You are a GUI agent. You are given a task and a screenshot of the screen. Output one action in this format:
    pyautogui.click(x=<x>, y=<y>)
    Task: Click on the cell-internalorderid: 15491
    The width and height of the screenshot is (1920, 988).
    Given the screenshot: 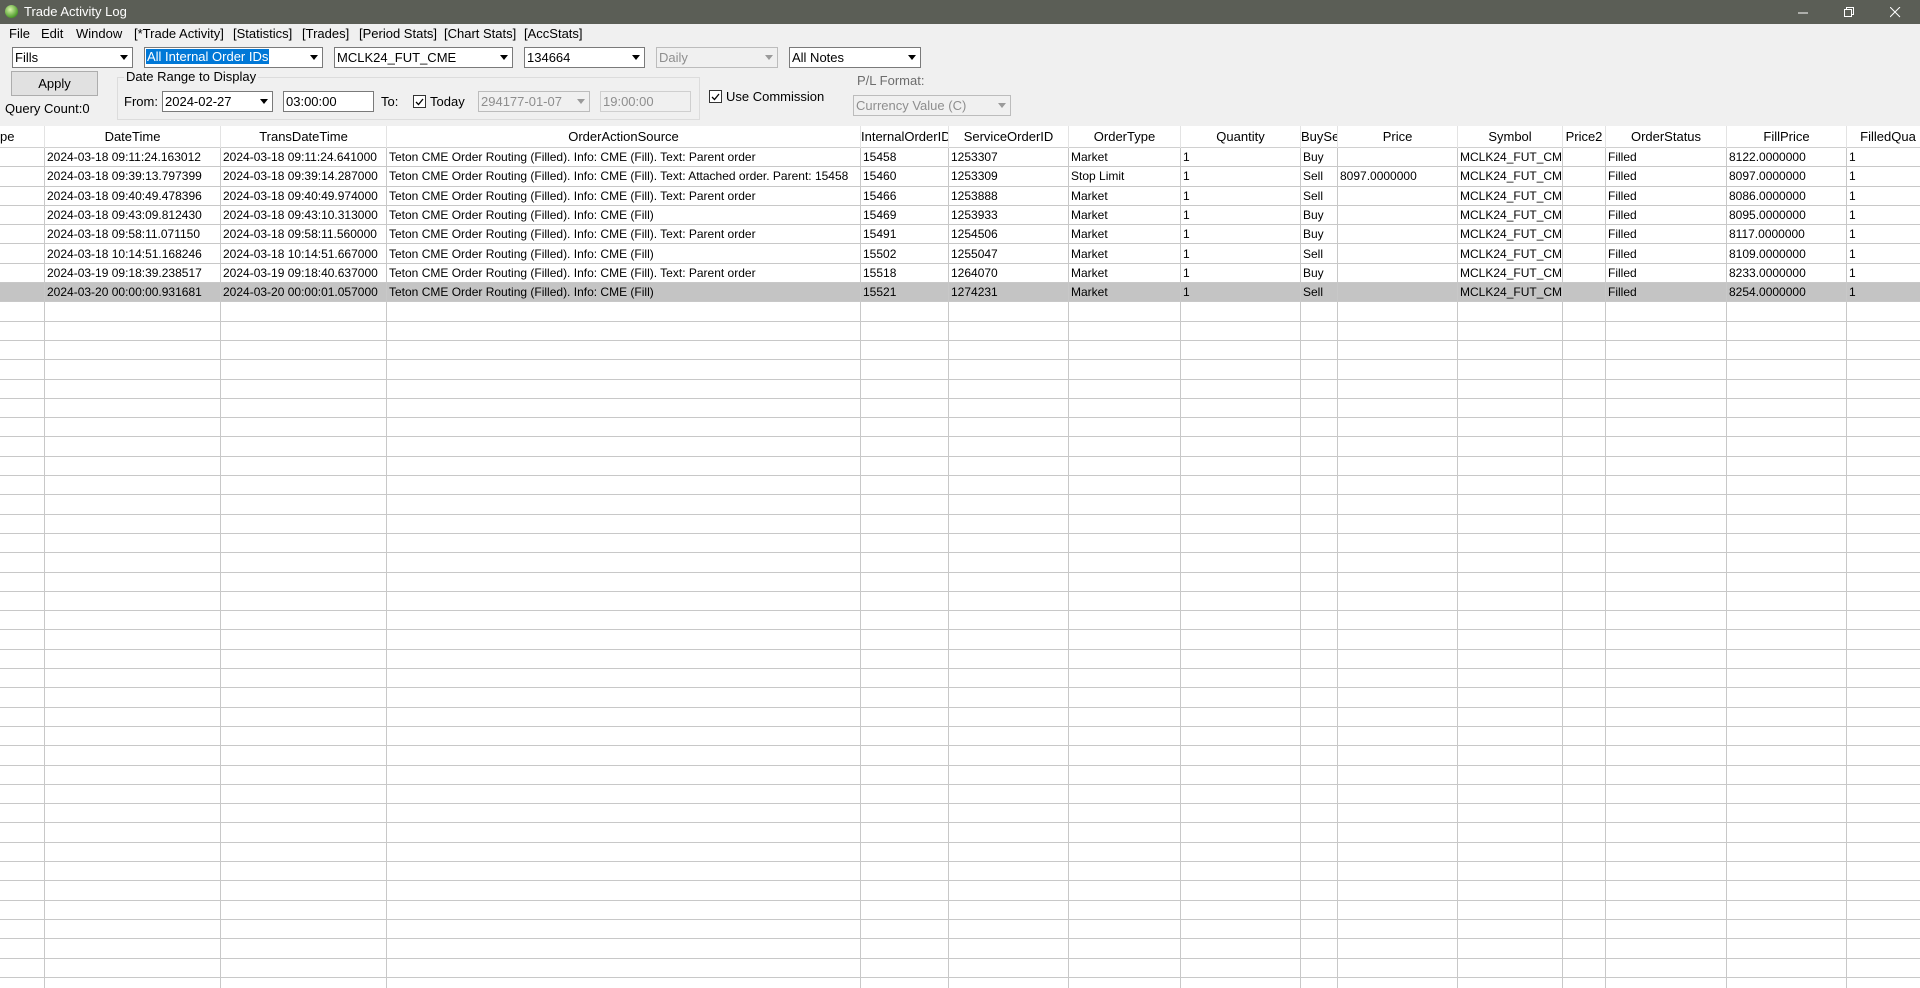 What is the action you would take?
    pyautogui.click(x=905, y=235)
    